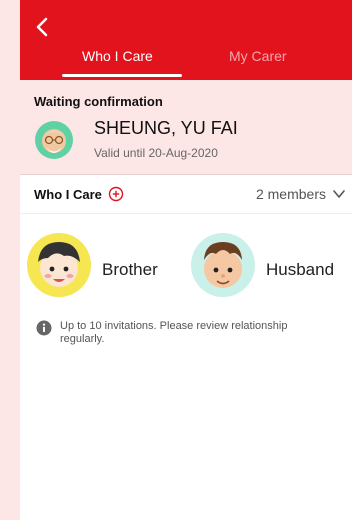 This screenshot has height=520, width=352. Describe the element at coordinates (258, 56) in the screenshot. I see `tab-my-carer: My Carer` at that location.